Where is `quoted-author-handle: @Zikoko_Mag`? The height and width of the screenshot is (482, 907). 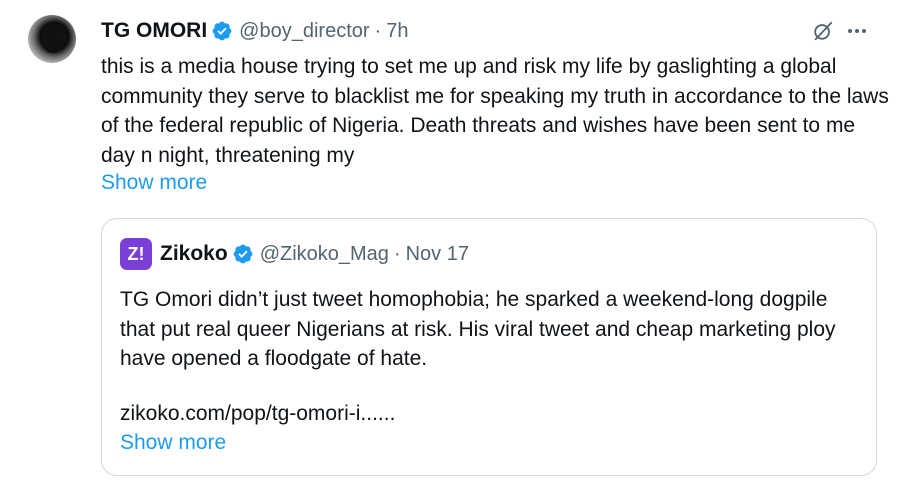
quoted-author-handle: @Zikoko_Mag is located at coordinates (324, 254).